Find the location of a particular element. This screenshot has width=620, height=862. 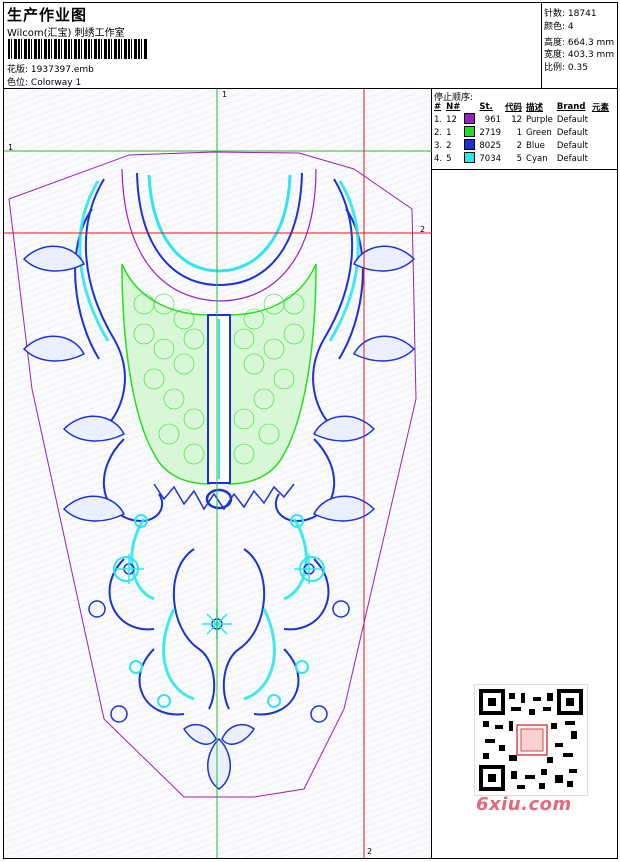

qr-code-icon is located at coordinates (531, 740).